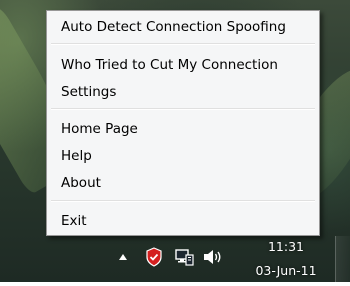 Image resolution: width=350 pixels, height=286 pixels. What do you see at coordinates (183, 183) in the screenshot?
I see `menu-item-about: About` at bounding box center [183, 183].